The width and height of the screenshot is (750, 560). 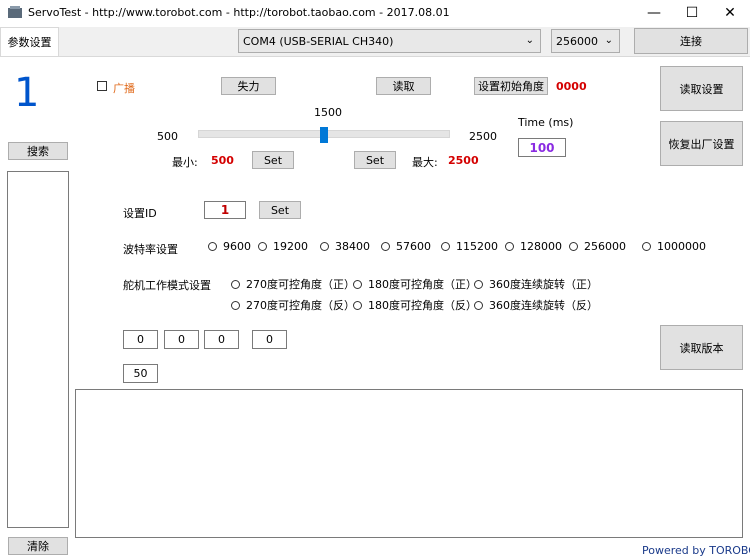 What do you see at coordinates (701, 347) in the screenshot?
I see `read-version-button: 读取版本` at bounding box center [701, 347].